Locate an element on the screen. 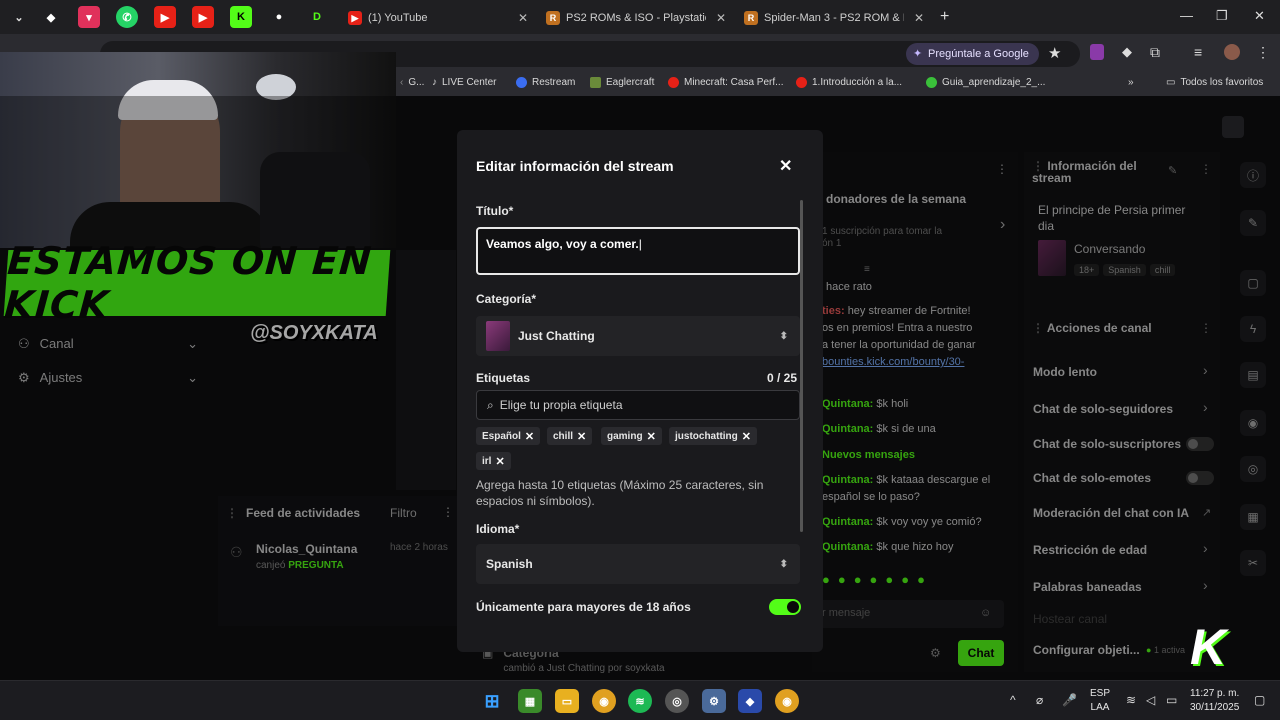 Image resolution: width=1280 pixels, height=720 pixels. tray-chevron-up-icon: ^ is located at coordinates (1013, 700).